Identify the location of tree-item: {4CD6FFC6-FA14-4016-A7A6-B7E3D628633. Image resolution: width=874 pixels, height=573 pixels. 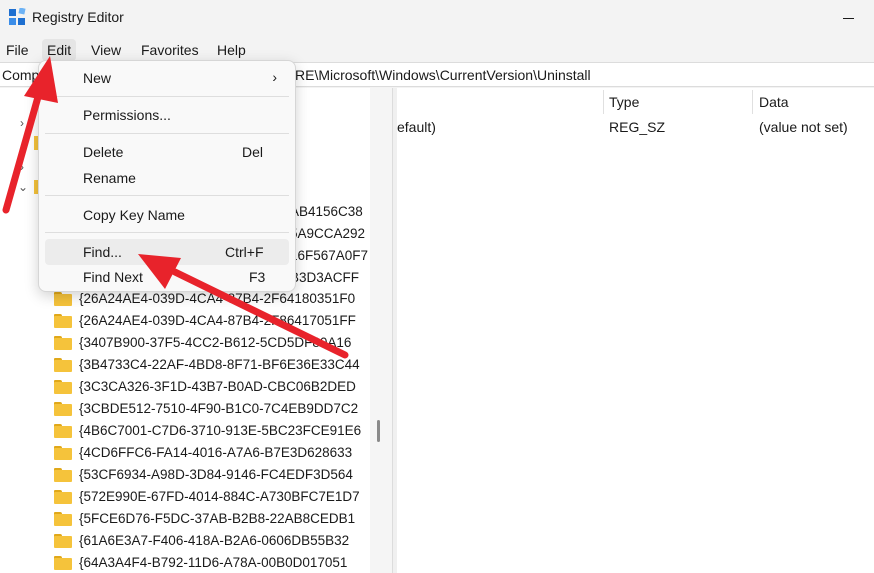
(185, 453).